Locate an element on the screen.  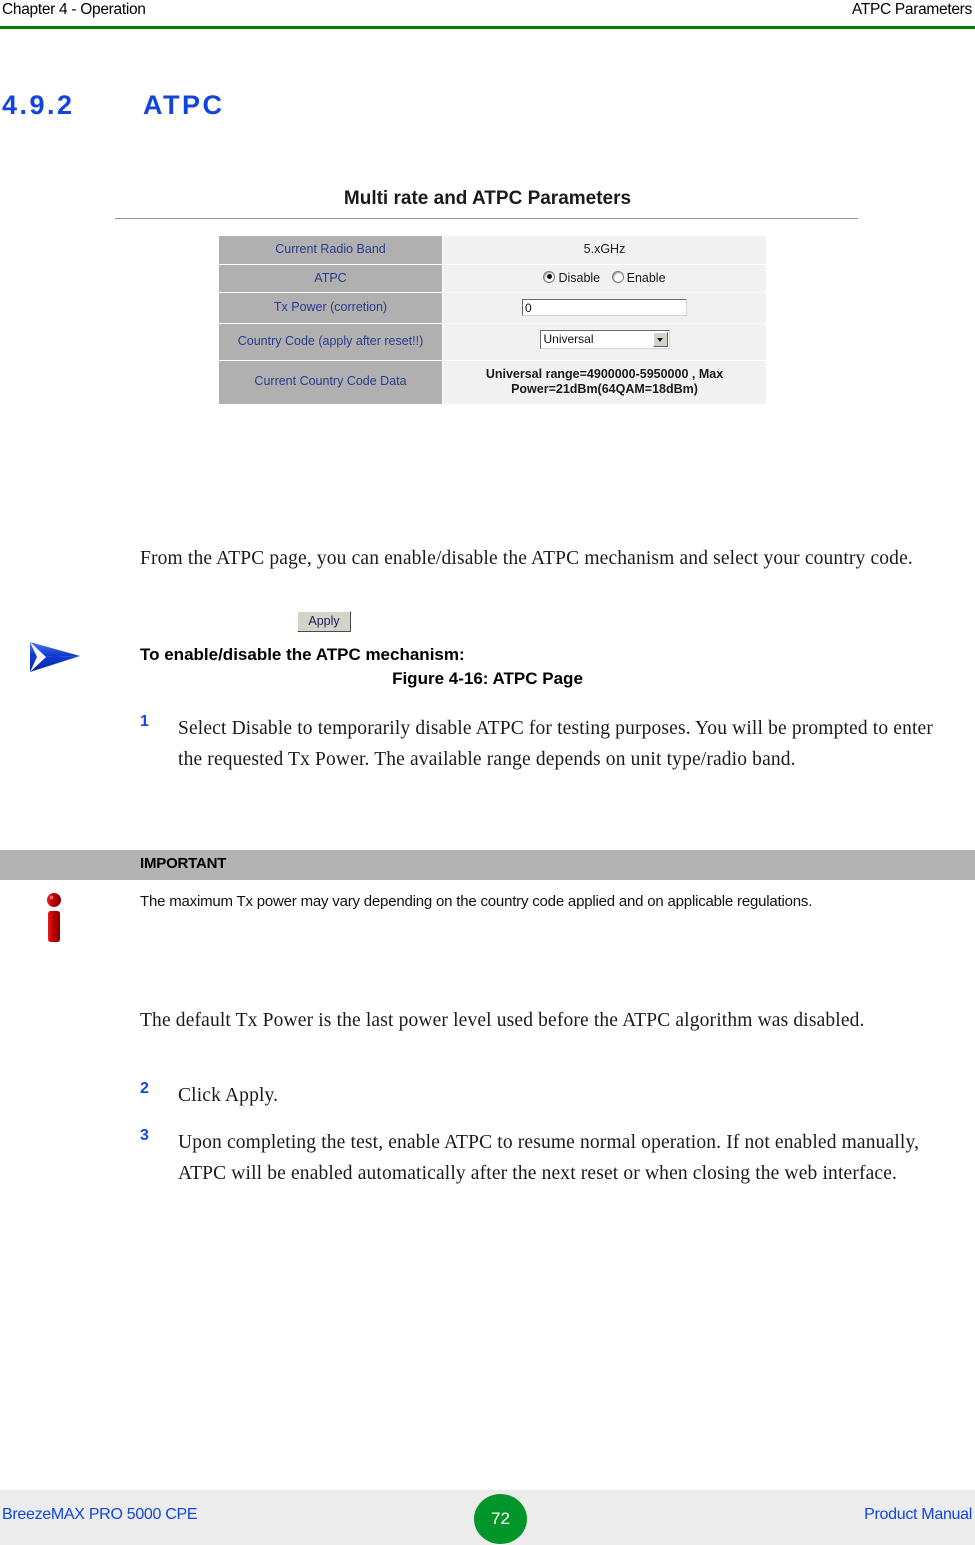
header-chapter-label: Chapter 4 - Operation is located at coordinates (74, 9).